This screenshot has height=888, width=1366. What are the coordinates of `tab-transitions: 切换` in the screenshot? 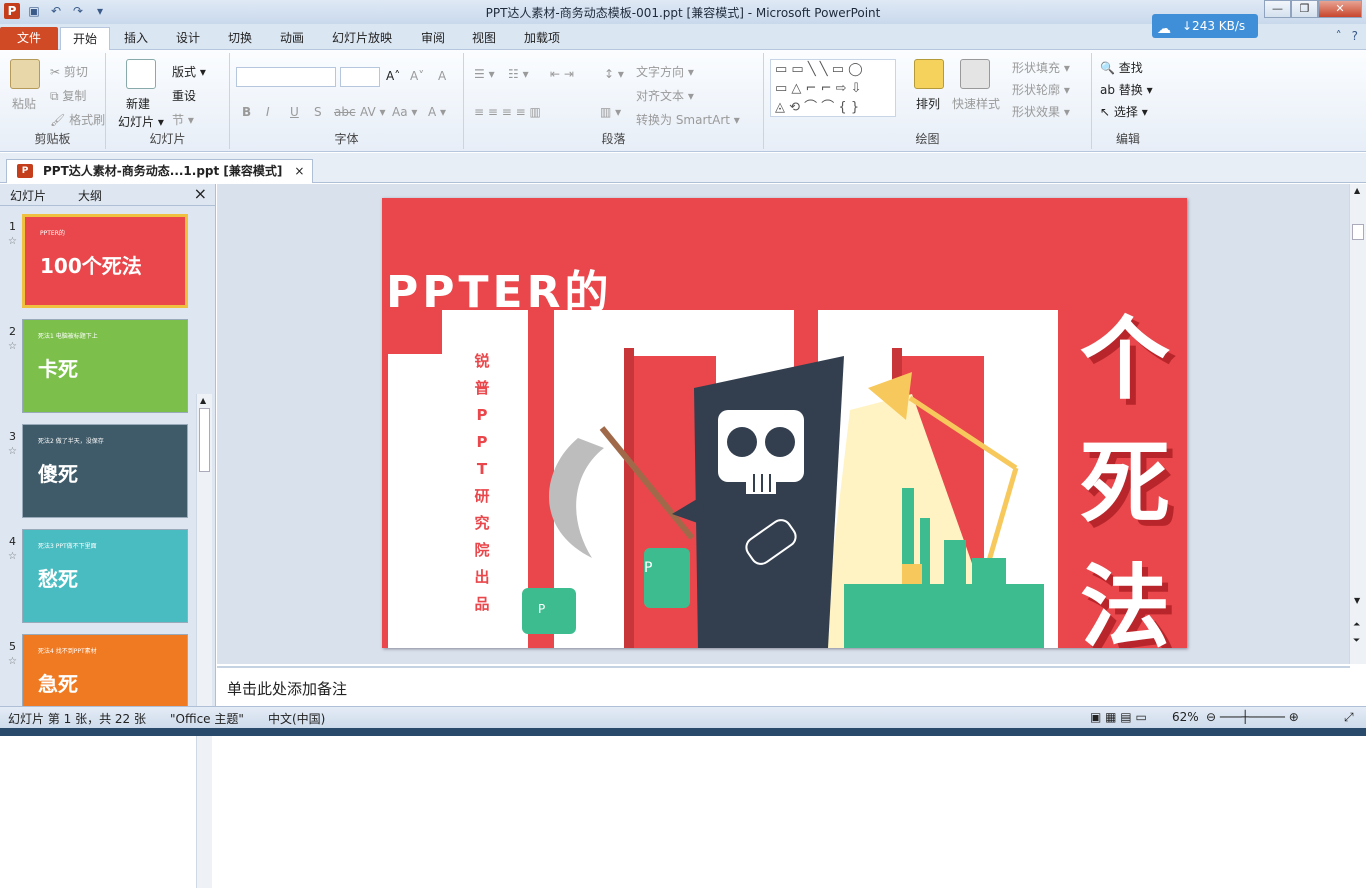 It's located at (240, 38).